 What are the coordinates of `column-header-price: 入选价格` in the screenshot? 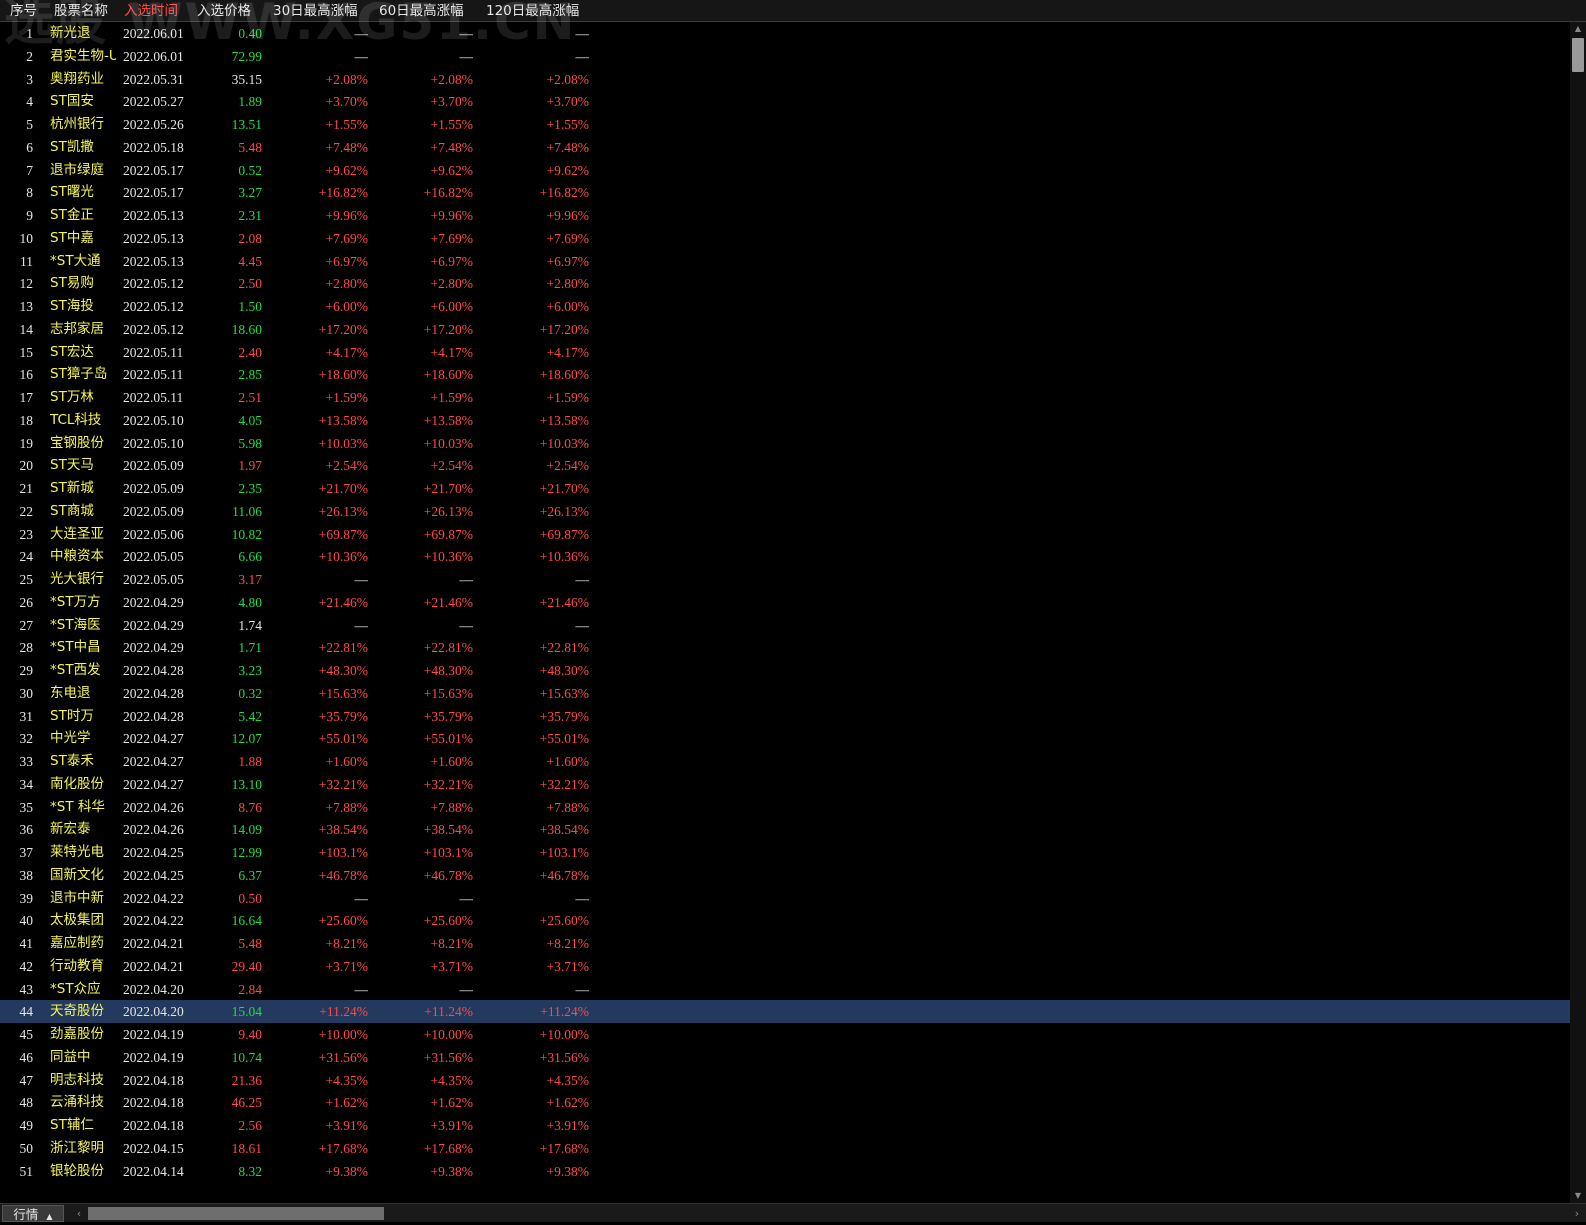 It's located at (224, 11).